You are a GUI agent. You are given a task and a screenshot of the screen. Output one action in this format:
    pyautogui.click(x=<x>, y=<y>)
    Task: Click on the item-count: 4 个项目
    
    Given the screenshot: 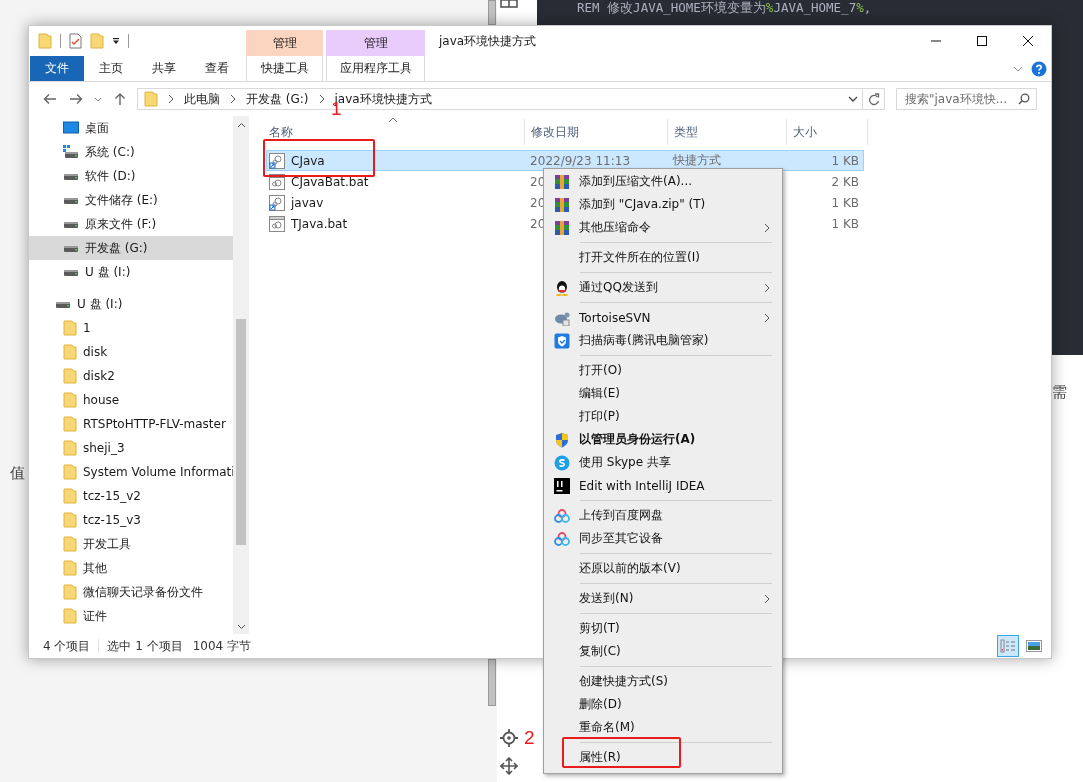 What is the action you would take?
    pyautogui.click(x=67, y=646)
    